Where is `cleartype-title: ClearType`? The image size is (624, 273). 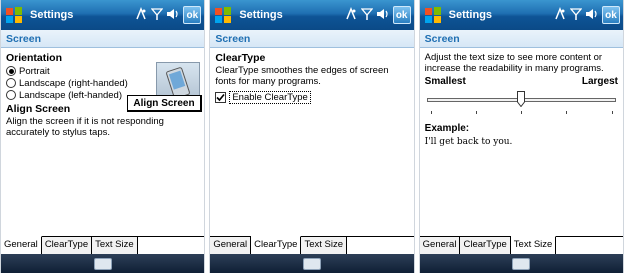 cleartype-title: ClearType is located at coordinates (240, 58).